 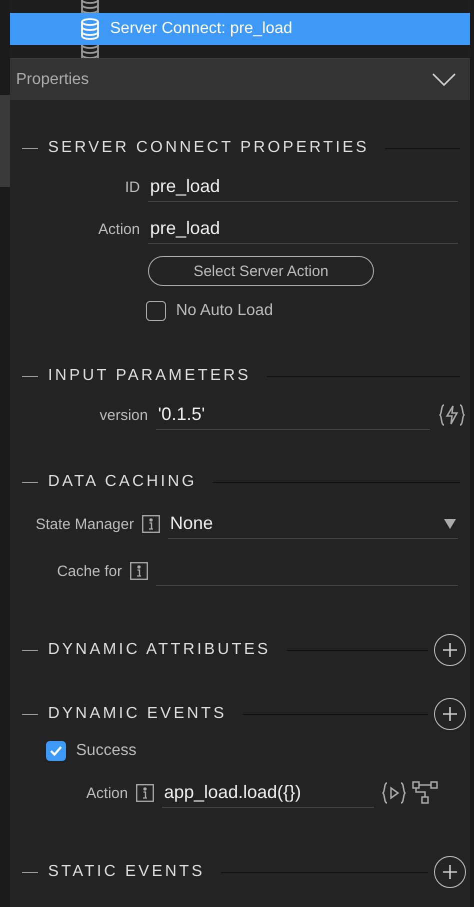 I want to click on panel-title: Properties, so click(x=52, y=79).